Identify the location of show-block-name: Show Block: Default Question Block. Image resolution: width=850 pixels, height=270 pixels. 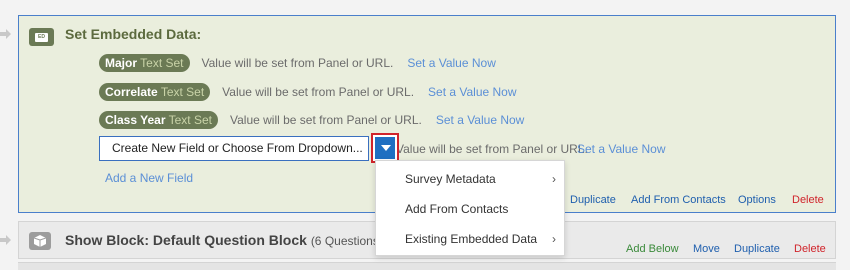
(186, 240).